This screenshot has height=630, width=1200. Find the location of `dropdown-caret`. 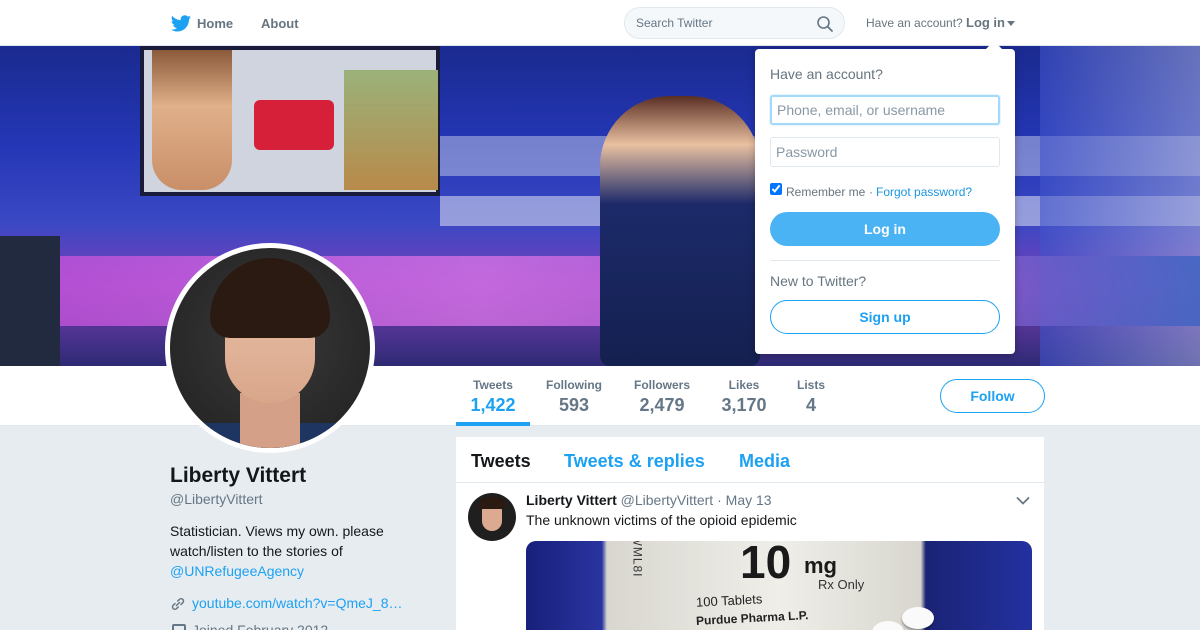

dropdown-caret is located at coordinates (994, 45).